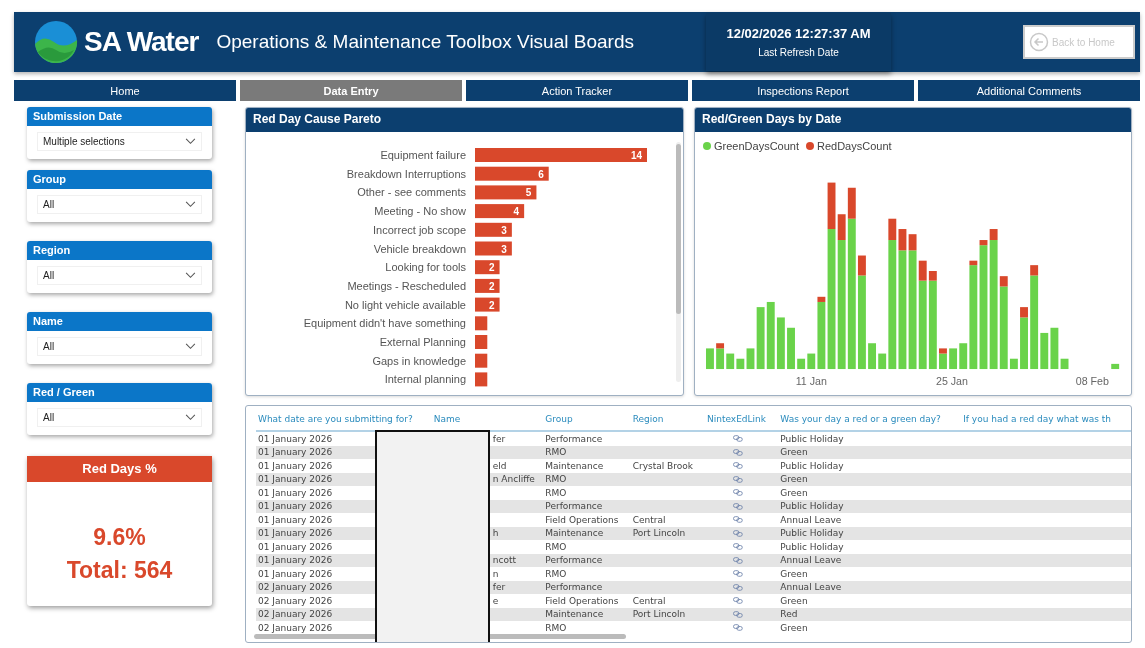  Describe the element at coordinates (411, 192) in the screenshot. I see `category-label: Other - see comments` at that location.